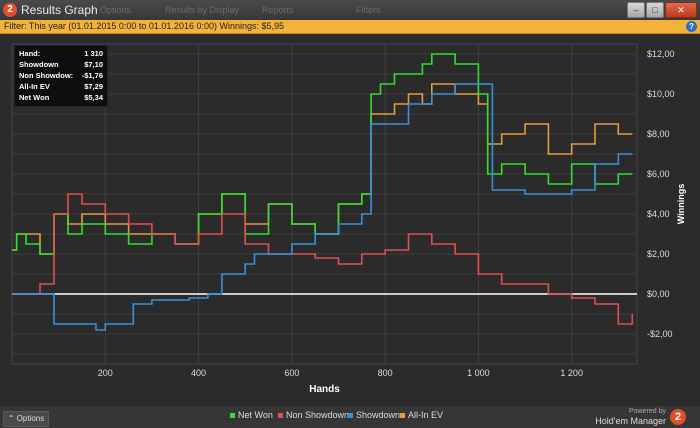 Image resolution: width=700 pixels, height=428 pixels. Describe the element at coordinates (46, 75) in the screenshot. I see `stat-label: Non Showdow:` at that location.